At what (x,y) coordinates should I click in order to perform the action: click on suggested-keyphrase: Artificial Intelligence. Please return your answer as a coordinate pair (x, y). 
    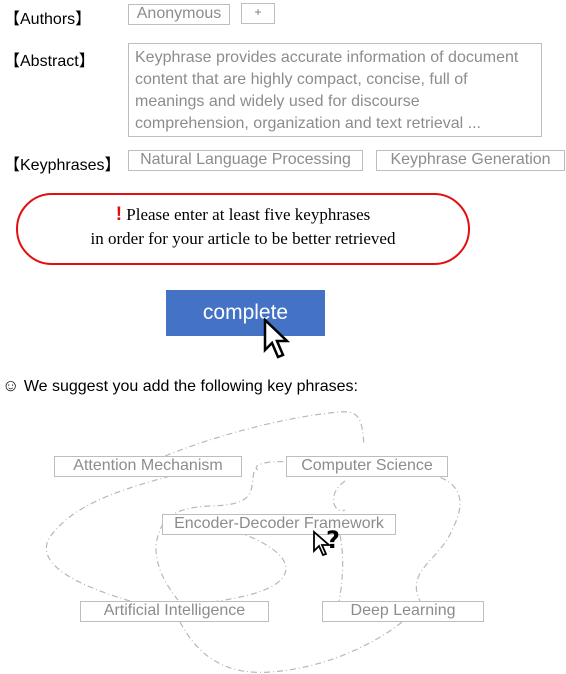
    Looking at the image, I should click on (174, 611).